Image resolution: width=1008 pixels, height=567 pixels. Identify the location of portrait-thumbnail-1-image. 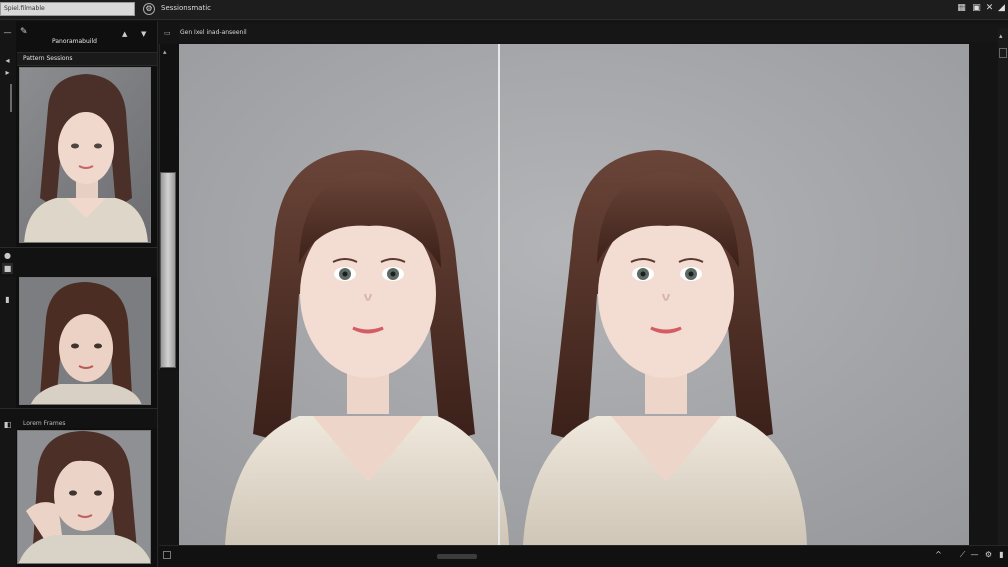
(85, 155).